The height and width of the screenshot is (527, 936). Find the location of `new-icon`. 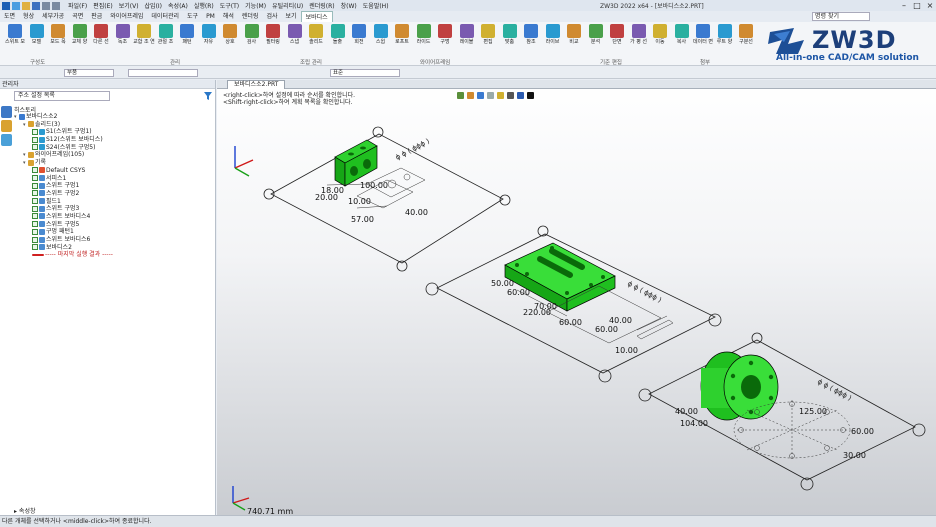

new-icon is located at coordinates (16, 5).